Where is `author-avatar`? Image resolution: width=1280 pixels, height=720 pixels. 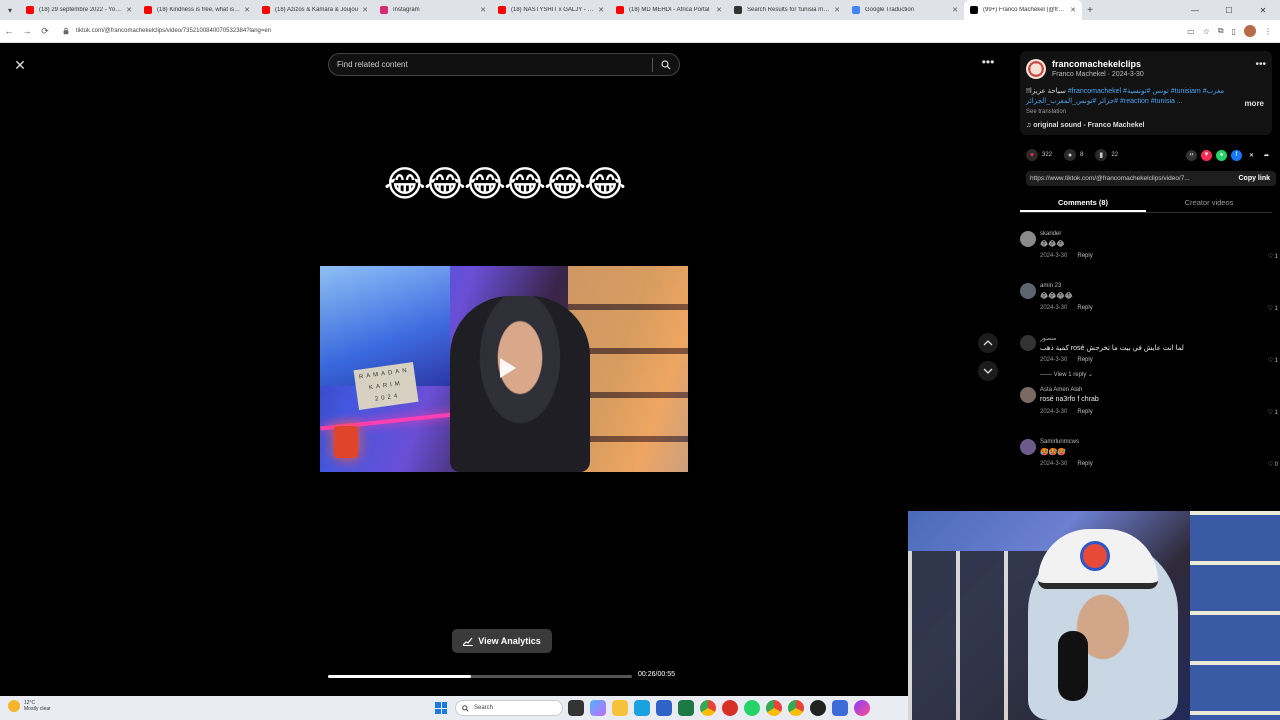 author-avatar is located at coordinates (1036, 69).